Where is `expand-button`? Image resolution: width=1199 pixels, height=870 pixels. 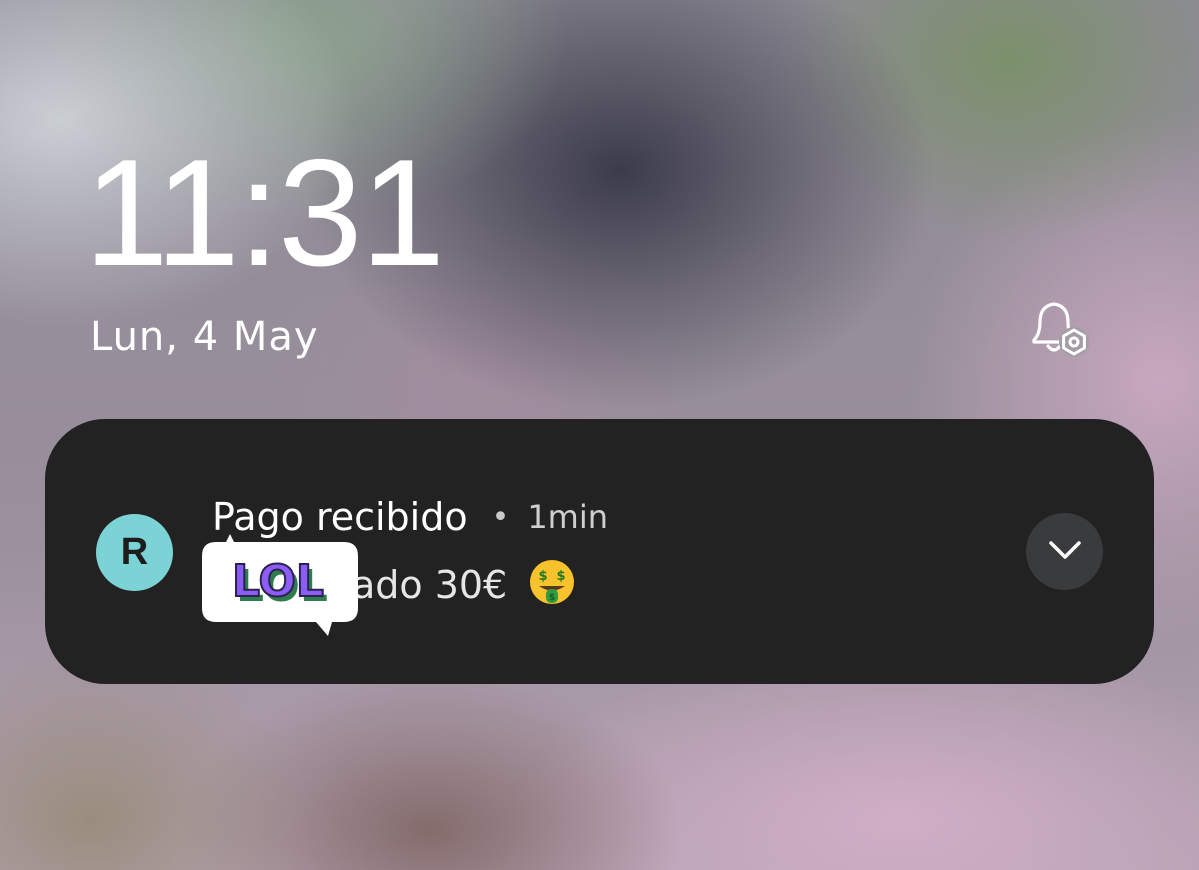
expand-button is located at coordinates (1064, 551).